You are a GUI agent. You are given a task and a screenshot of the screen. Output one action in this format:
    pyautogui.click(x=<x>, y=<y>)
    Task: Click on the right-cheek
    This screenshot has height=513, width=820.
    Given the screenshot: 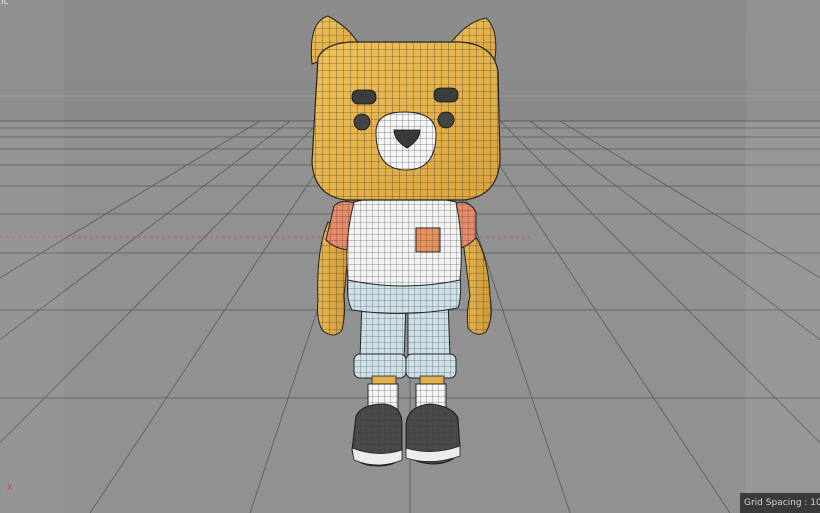 What is the action you would take?
    pyautogui.click(x=446, y=120)
    